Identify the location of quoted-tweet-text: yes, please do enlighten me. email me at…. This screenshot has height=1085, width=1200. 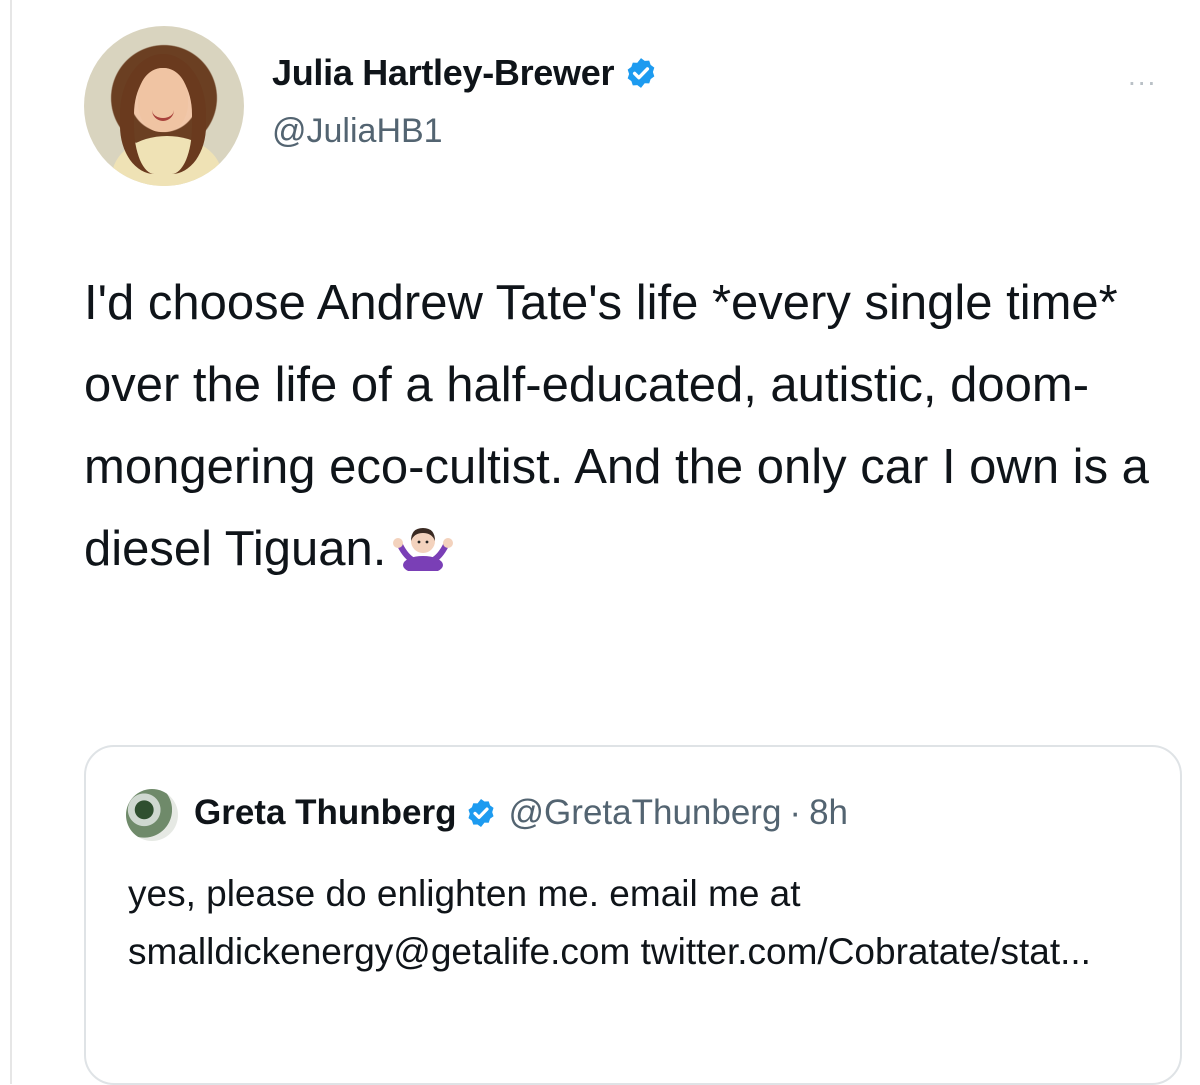
(609, 922).